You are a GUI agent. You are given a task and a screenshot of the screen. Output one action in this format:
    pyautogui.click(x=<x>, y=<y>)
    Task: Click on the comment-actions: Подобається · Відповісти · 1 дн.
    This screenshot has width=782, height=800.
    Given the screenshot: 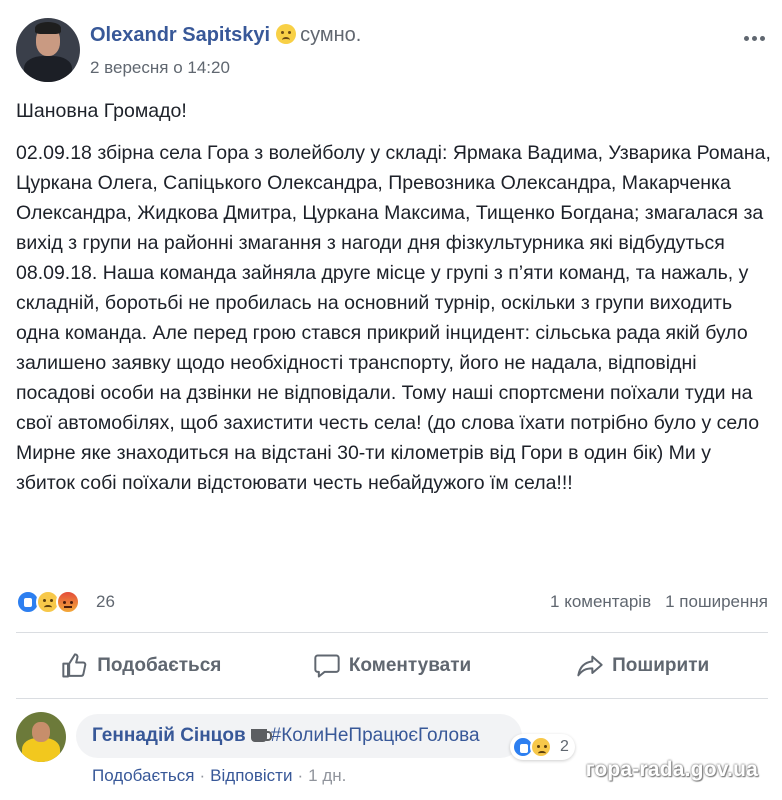 What is the action you would take?
    pyautogui.click(x=219, y=776)
    